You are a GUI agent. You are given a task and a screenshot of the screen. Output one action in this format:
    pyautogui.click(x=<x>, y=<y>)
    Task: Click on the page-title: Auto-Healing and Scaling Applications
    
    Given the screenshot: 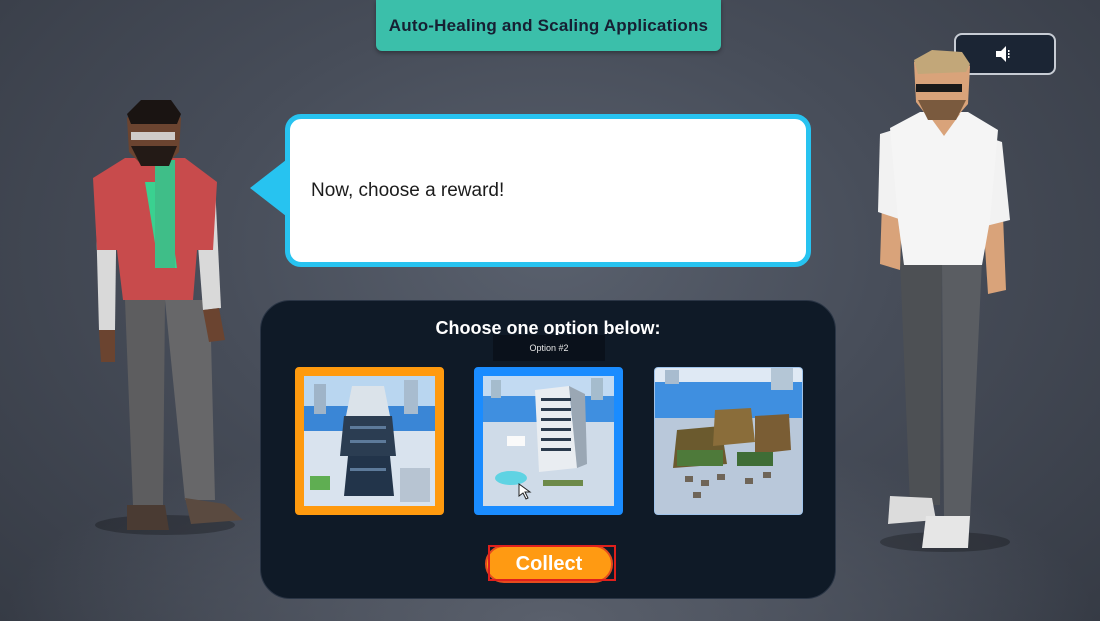 What is the action you would take?
    pyautogui.click(x=548, y=25)
    